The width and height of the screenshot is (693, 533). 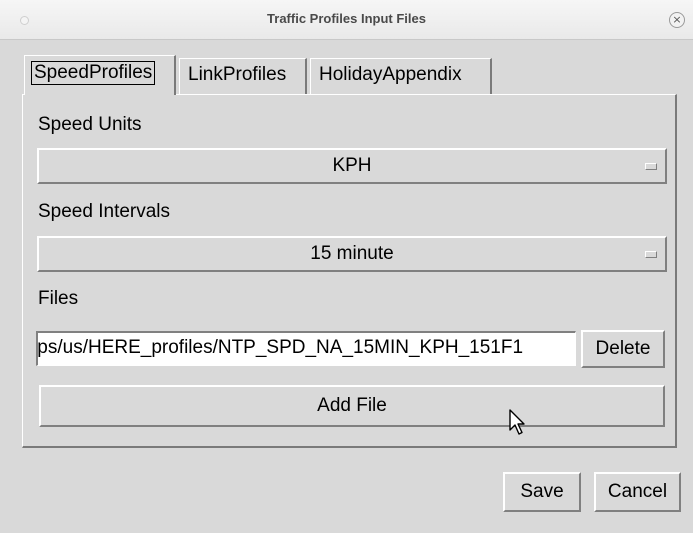 I want to click on title-bar: Traffic Profiles Input Files ×, so click(x=346, y=20).